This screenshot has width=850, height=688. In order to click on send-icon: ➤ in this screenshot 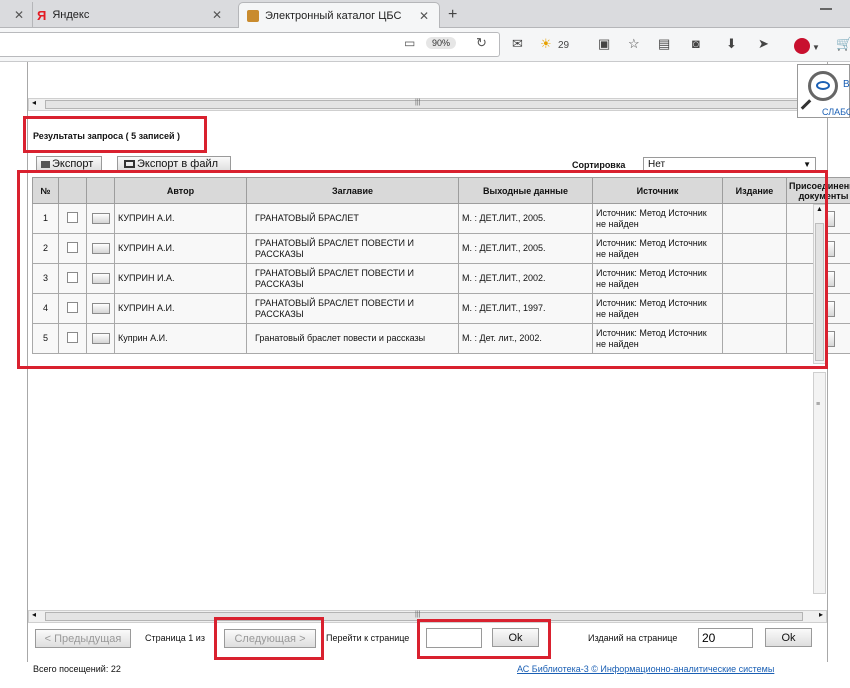, I will do `click(763, 44)`.